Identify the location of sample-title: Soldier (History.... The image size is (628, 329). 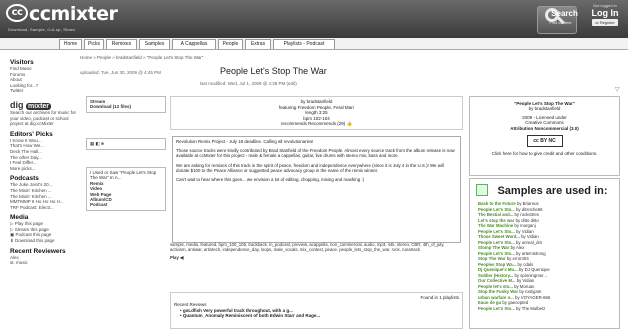
(495, 275).